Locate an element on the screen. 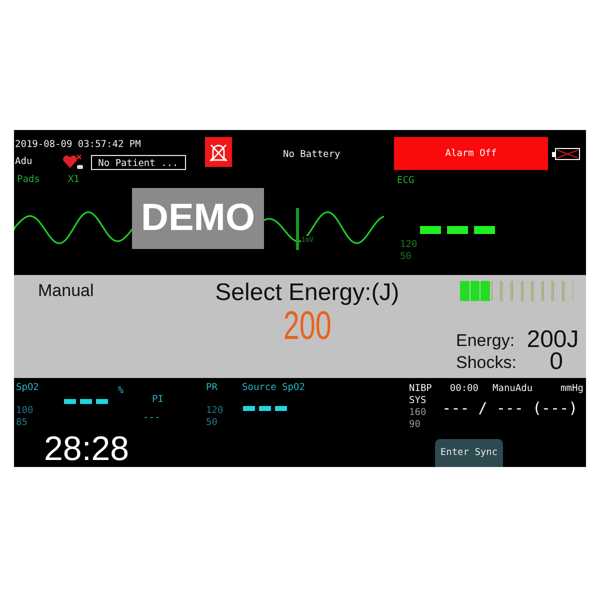 This screenshot has height=600, width=600. spo2-label: SpO2 is located at coordinates (27, 388).